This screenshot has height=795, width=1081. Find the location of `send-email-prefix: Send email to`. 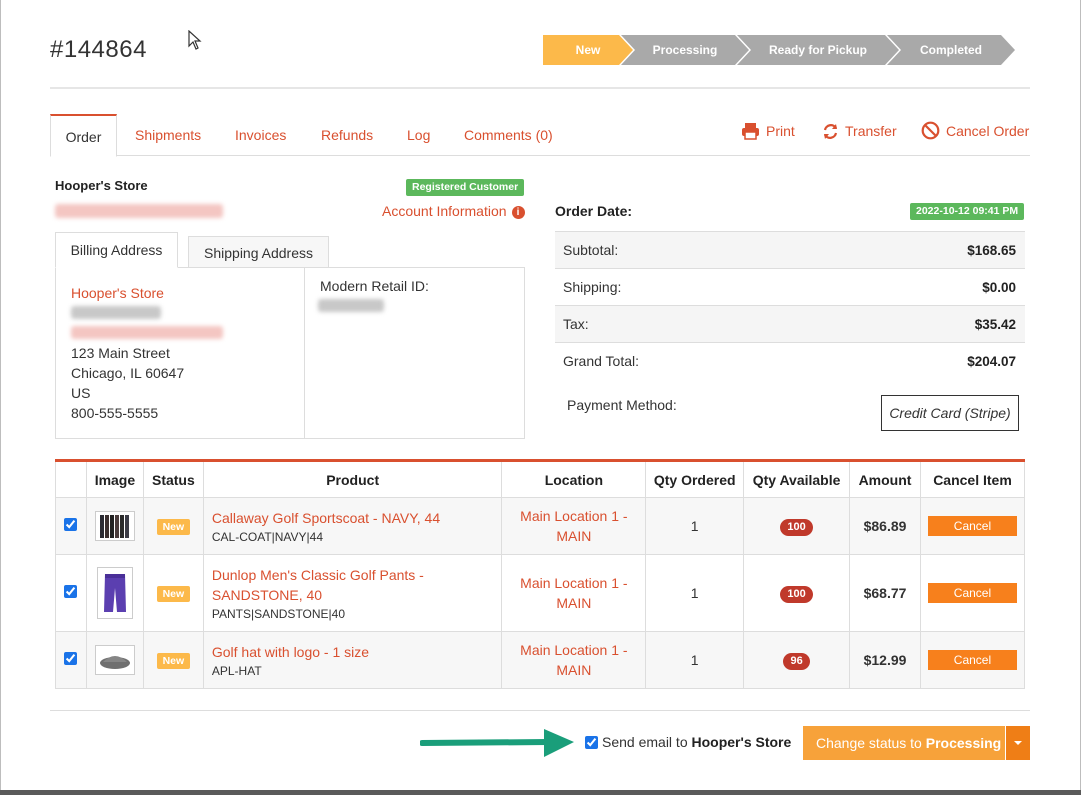

send-email-prefix: Send email to is located at coordinates (645, 742).